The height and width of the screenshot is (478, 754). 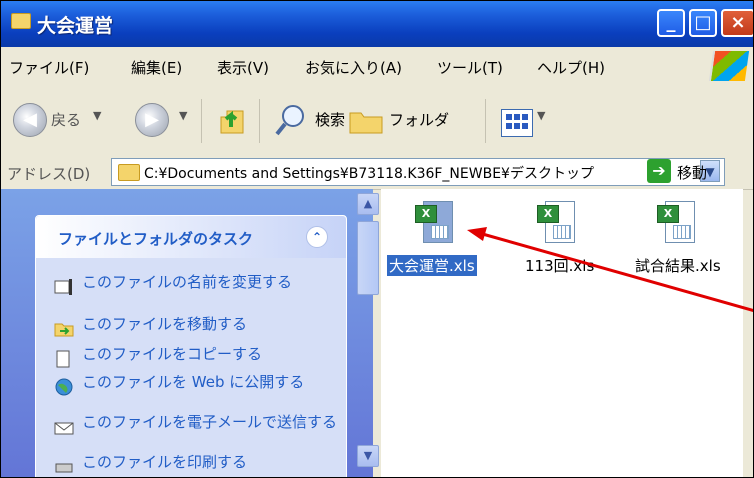 I want to click on views-icon, so click(x=517, y=123).